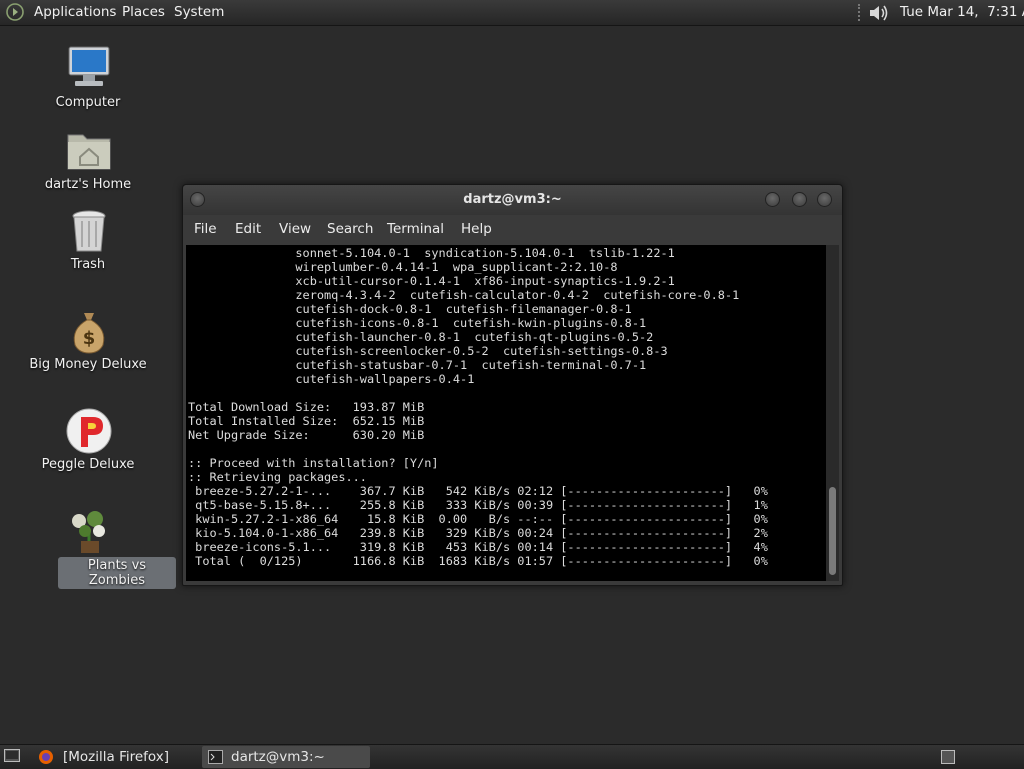 This screenshot has height=769, width=1024. I want to click on show-desktop-icon, so click(12, 756).